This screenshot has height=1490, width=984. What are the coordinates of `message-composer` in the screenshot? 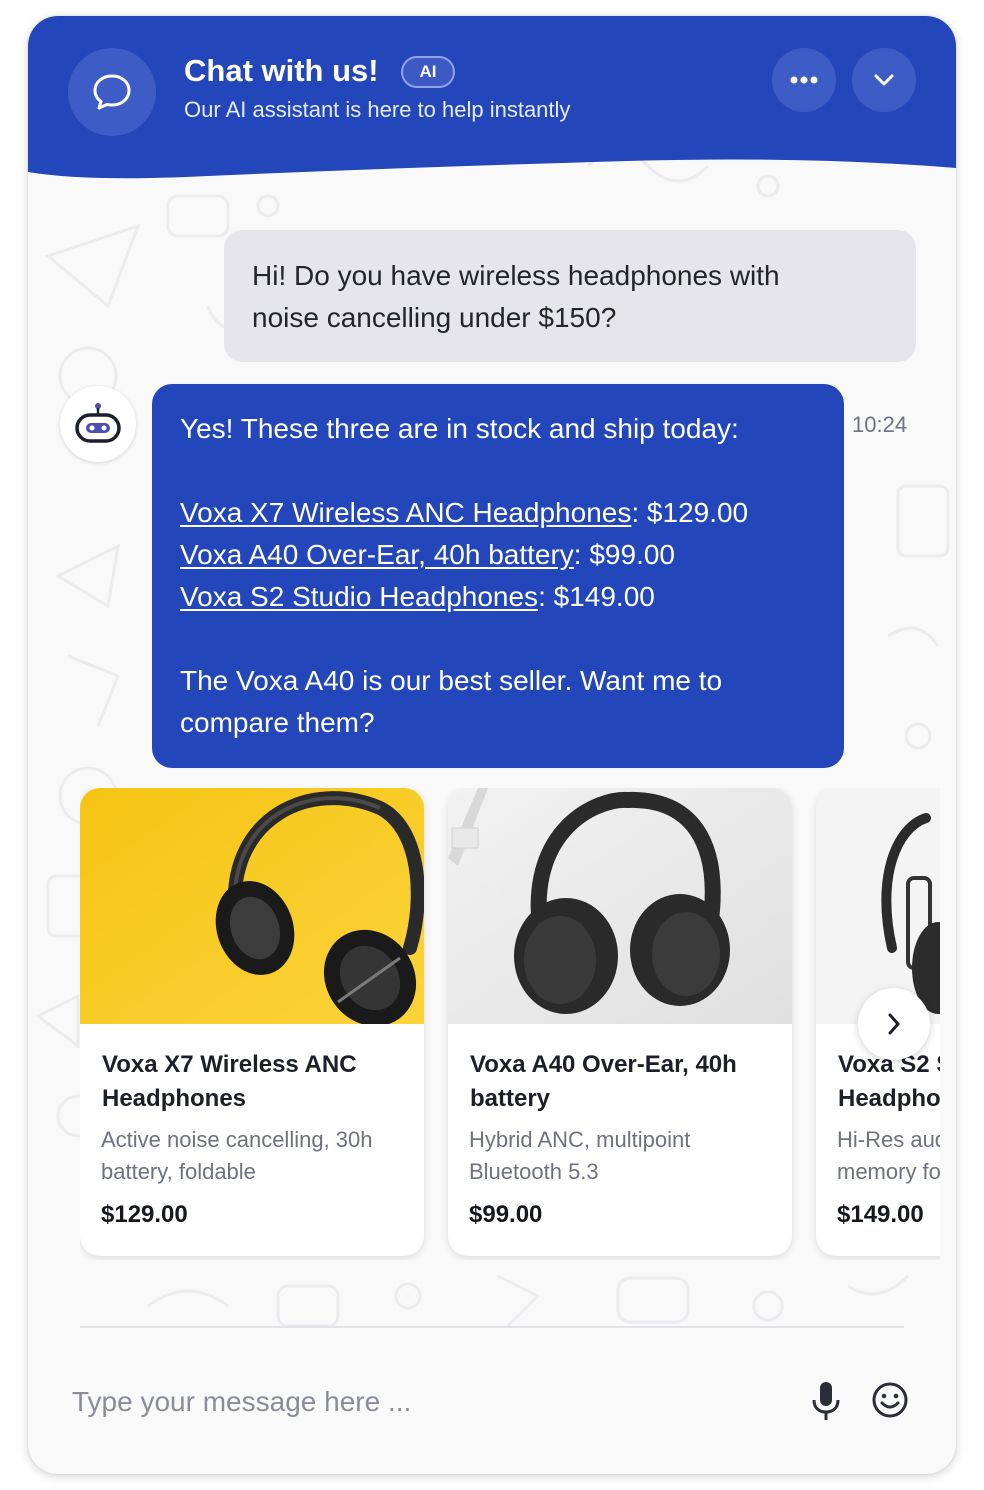 It's located at (492, 1402).